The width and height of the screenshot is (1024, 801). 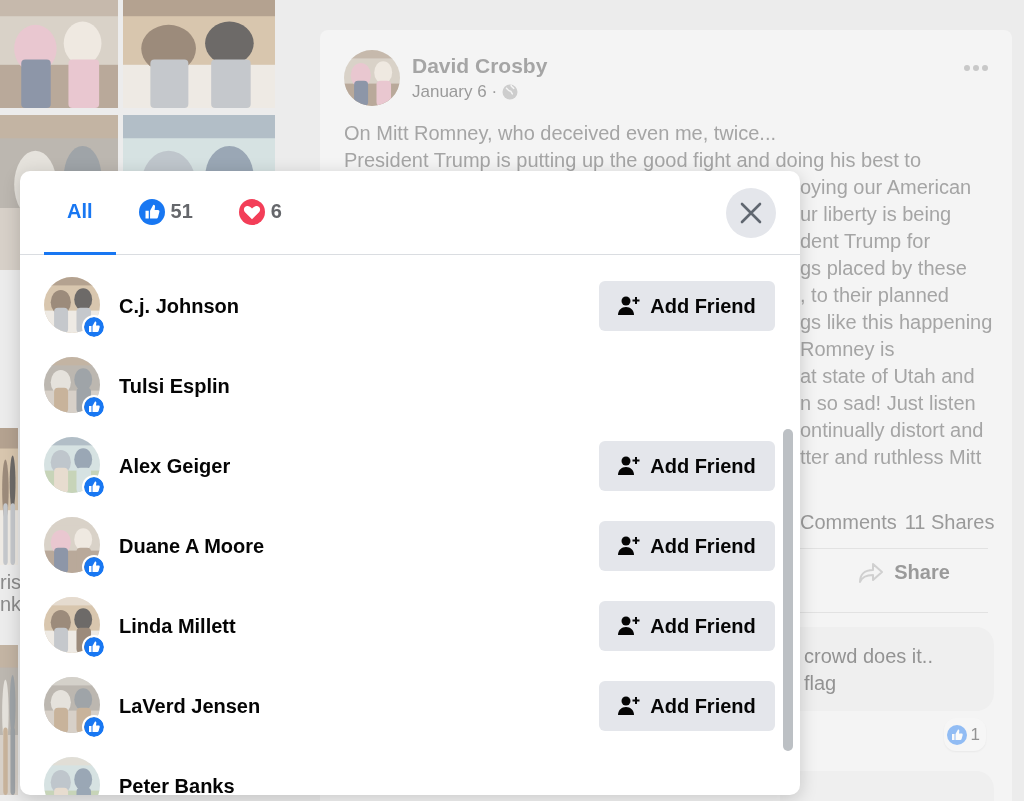 I want to click on scrollbar, so click(x=788, y=590).